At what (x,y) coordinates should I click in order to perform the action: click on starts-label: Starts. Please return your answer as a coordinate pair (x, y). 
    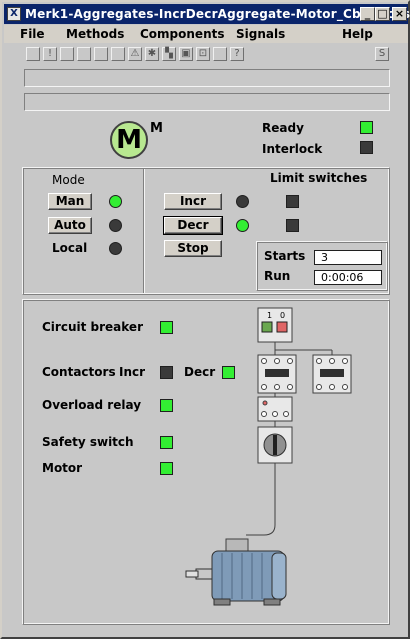
    Looking at the image, I should click on (285, 256).